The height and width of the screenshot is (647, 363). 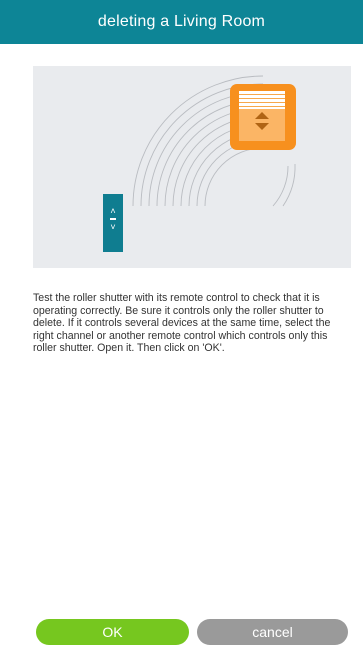 What do you see at coordinates (262, 126) in the screenshot?
I see `shutter-down-arrow-icon` at bounding box center [262, 126].